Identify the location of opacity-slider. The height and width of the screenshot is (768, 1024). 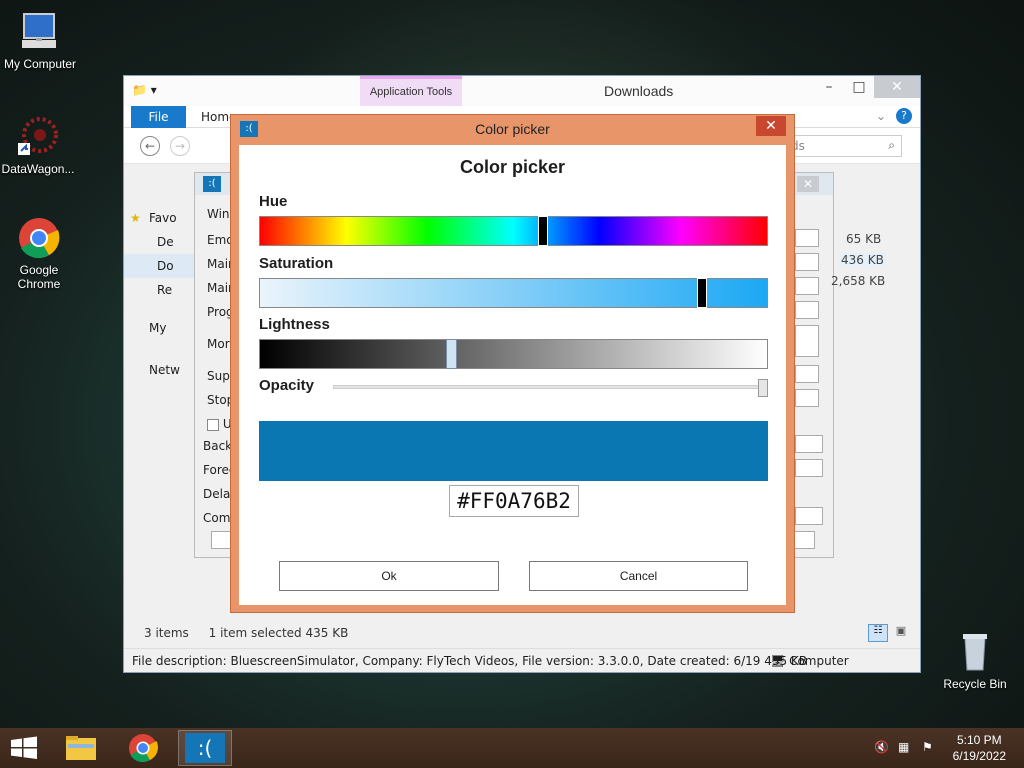
(550, 387).